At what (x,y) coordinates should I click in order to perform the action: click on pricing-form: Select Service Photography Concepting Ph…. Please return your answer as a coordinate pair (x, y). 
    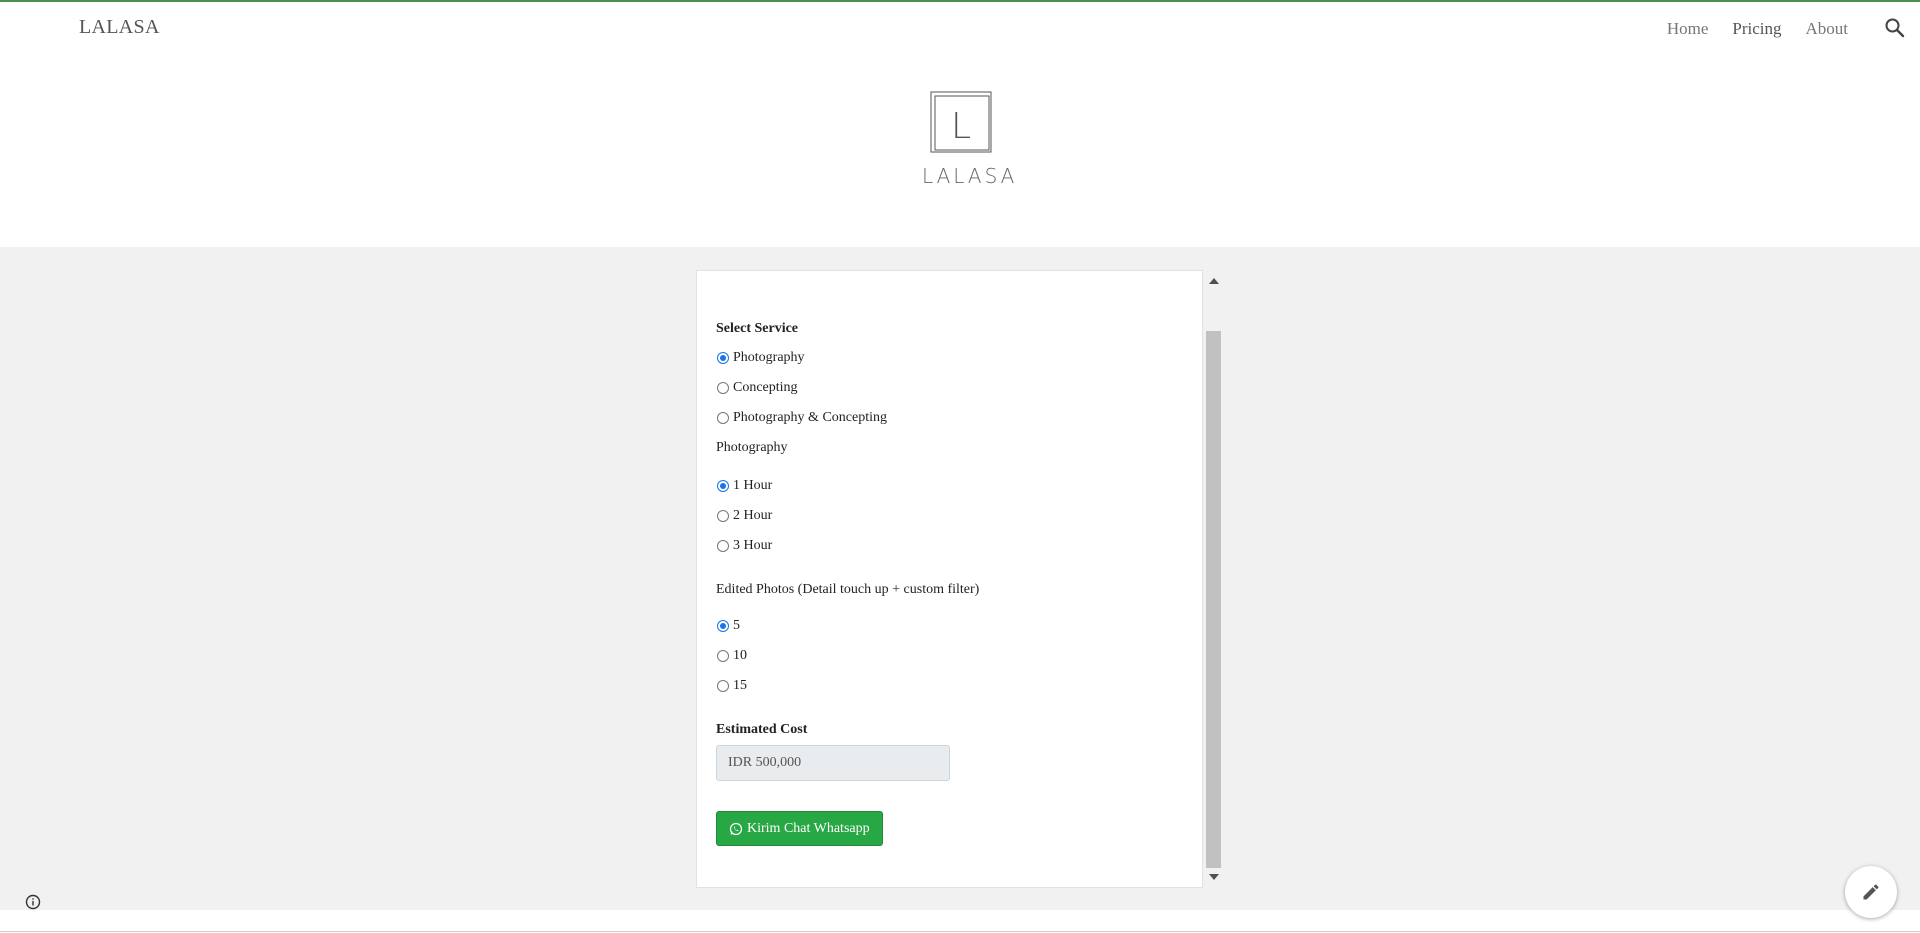
    Looking at the image, I should click on (946, 583).